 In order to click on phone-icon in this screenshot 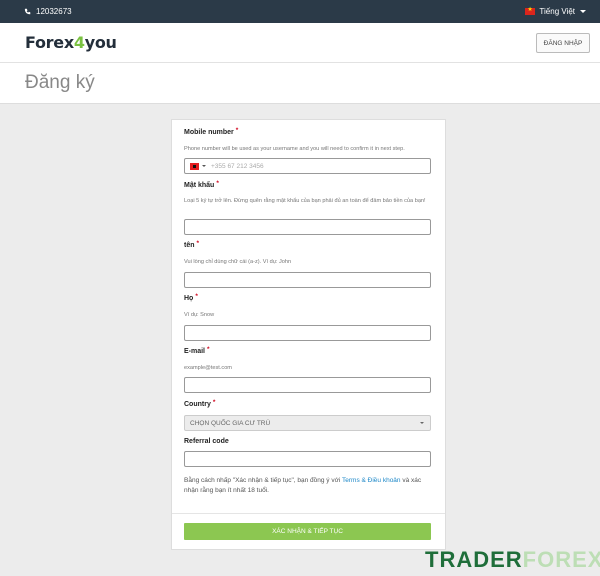, I will do `click(27, 11)`.